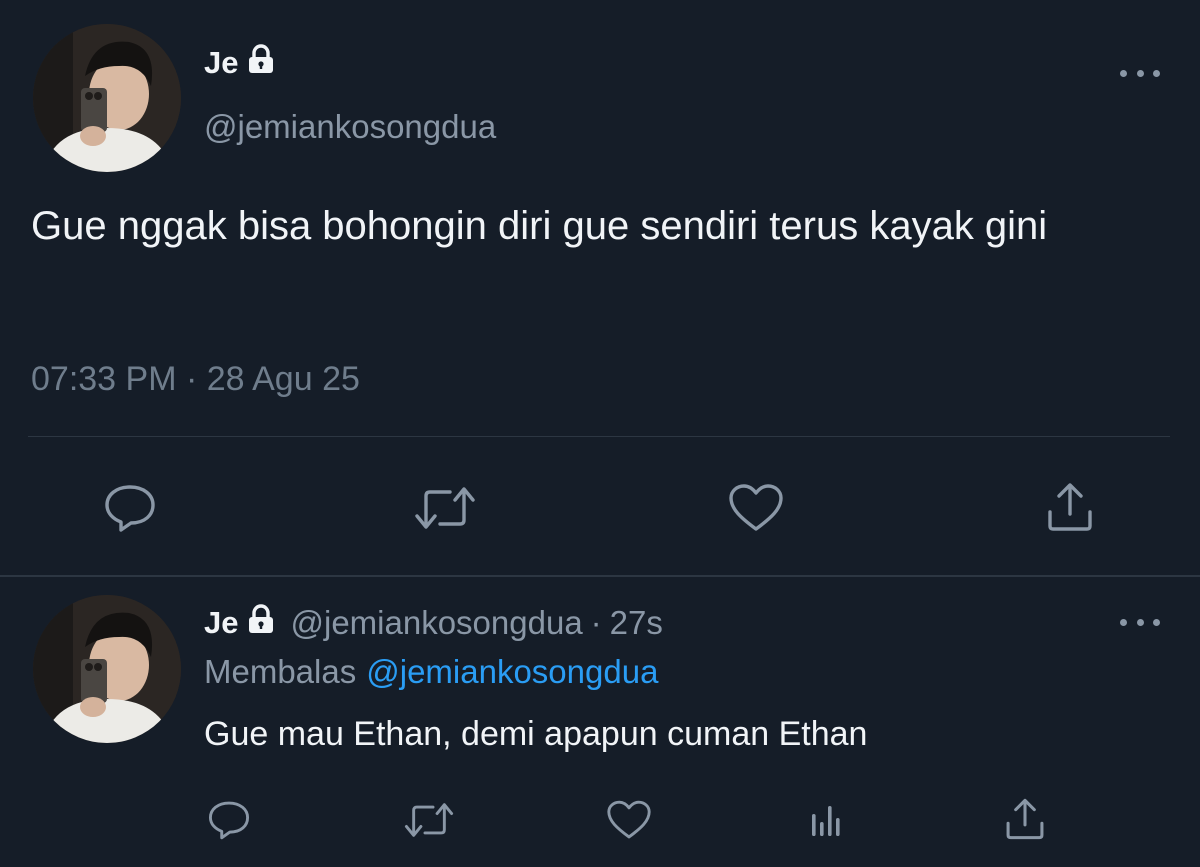 The width and height of the screenshot is (1200, 867). What do you see at coordinates (240, 63) in the screenshot?
I see `display-name-row: Je` at bounding box center [240, 63].